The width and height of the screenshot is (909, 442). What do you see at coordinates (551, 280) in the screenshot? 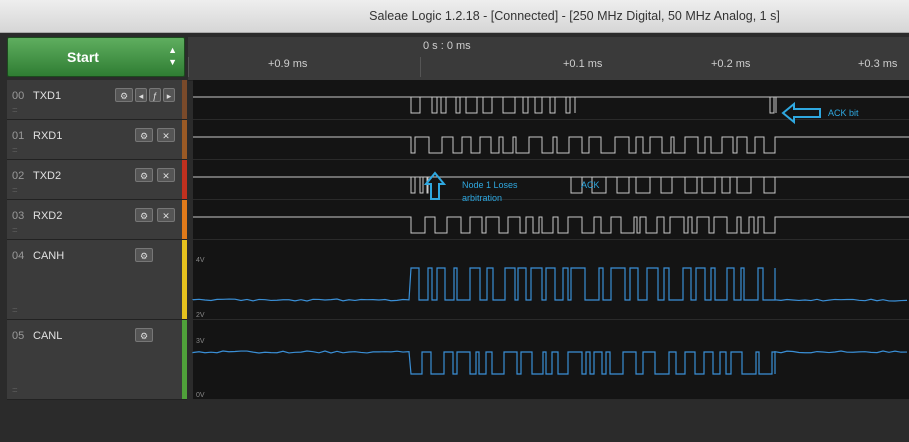
I see `waveform-canh` at bounding box center [551, 280].